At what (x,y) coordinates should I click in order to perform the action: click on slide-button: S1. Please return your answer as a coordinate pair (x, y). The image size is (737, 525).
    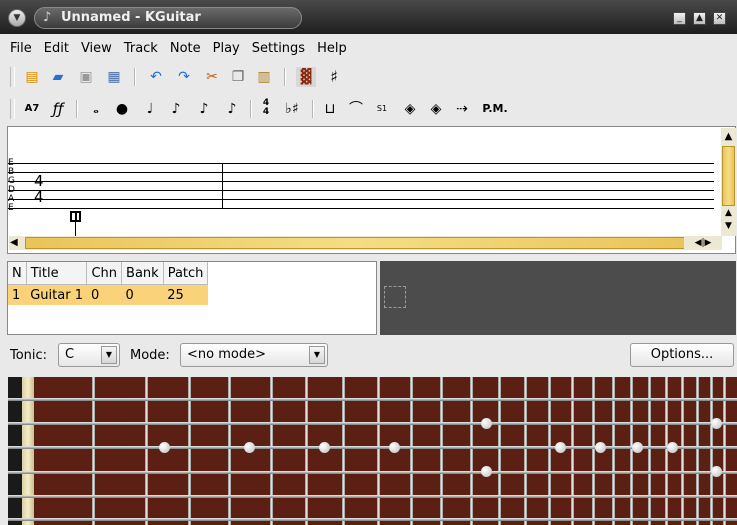
    Looking at the image, I should click on (382, 109).